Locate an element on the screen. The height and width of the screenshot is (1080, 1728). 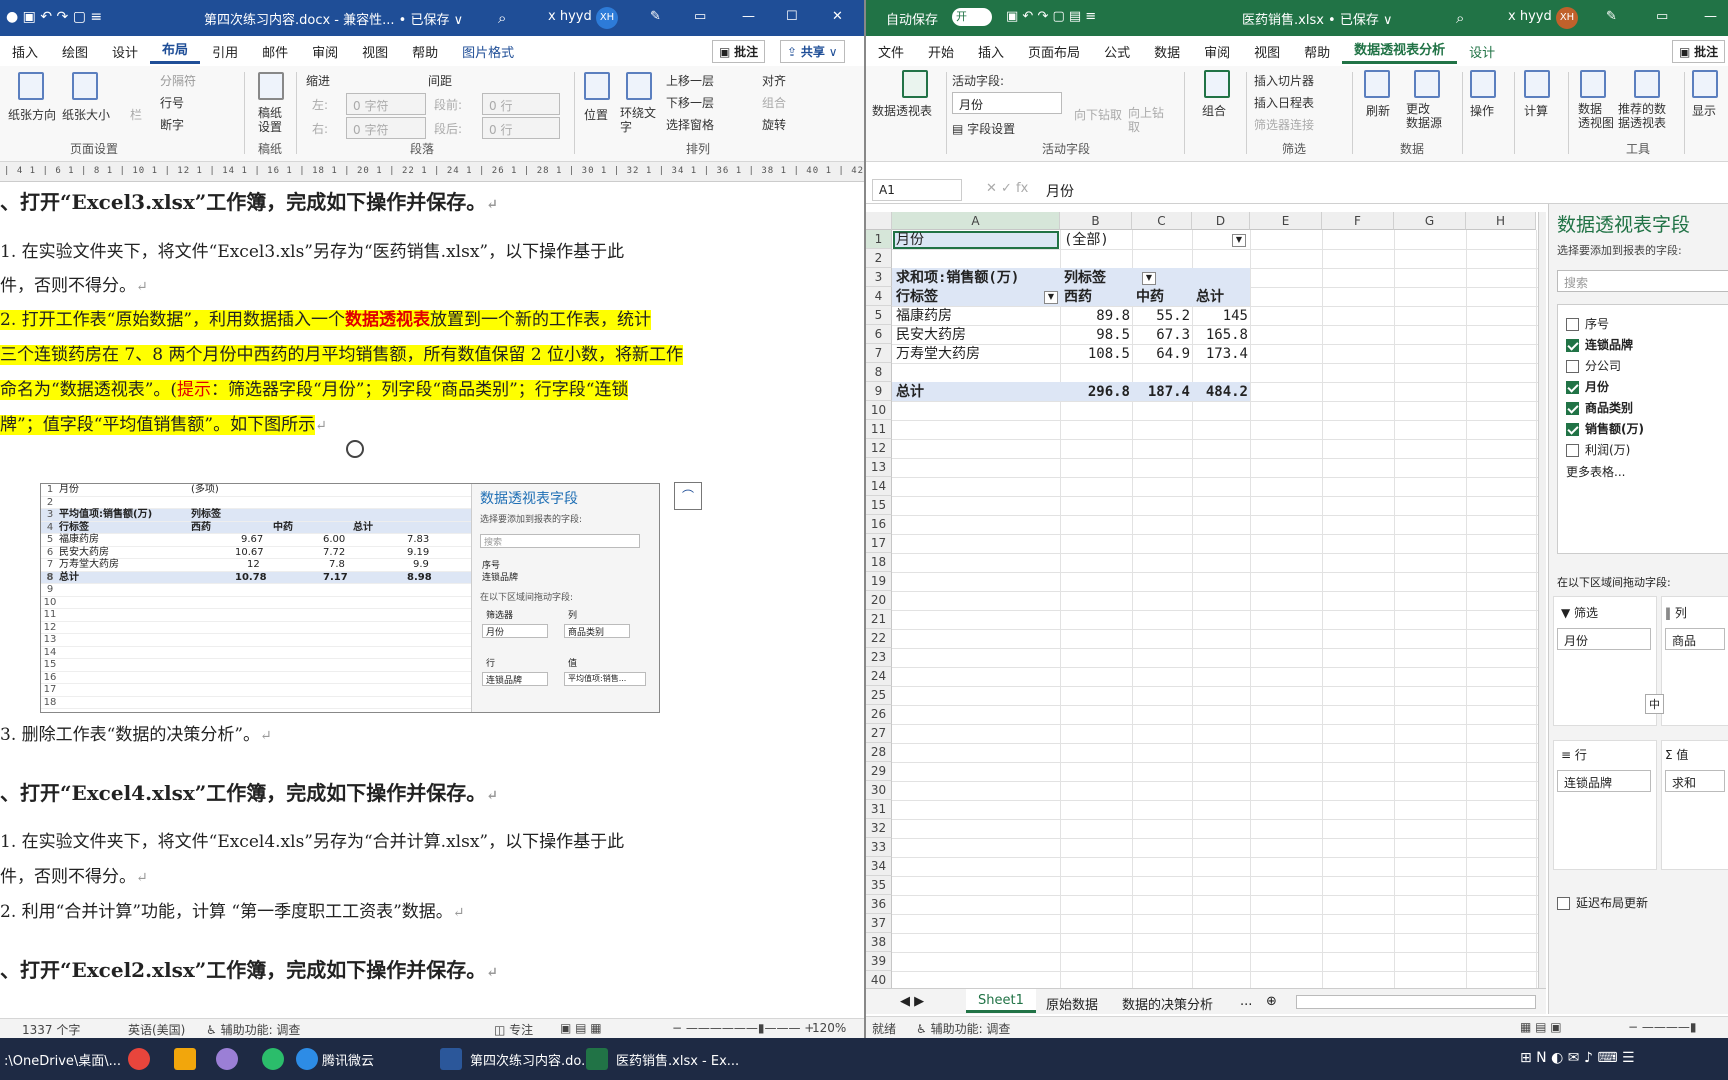
row-header: 19 is located at coordinates (879, 581).